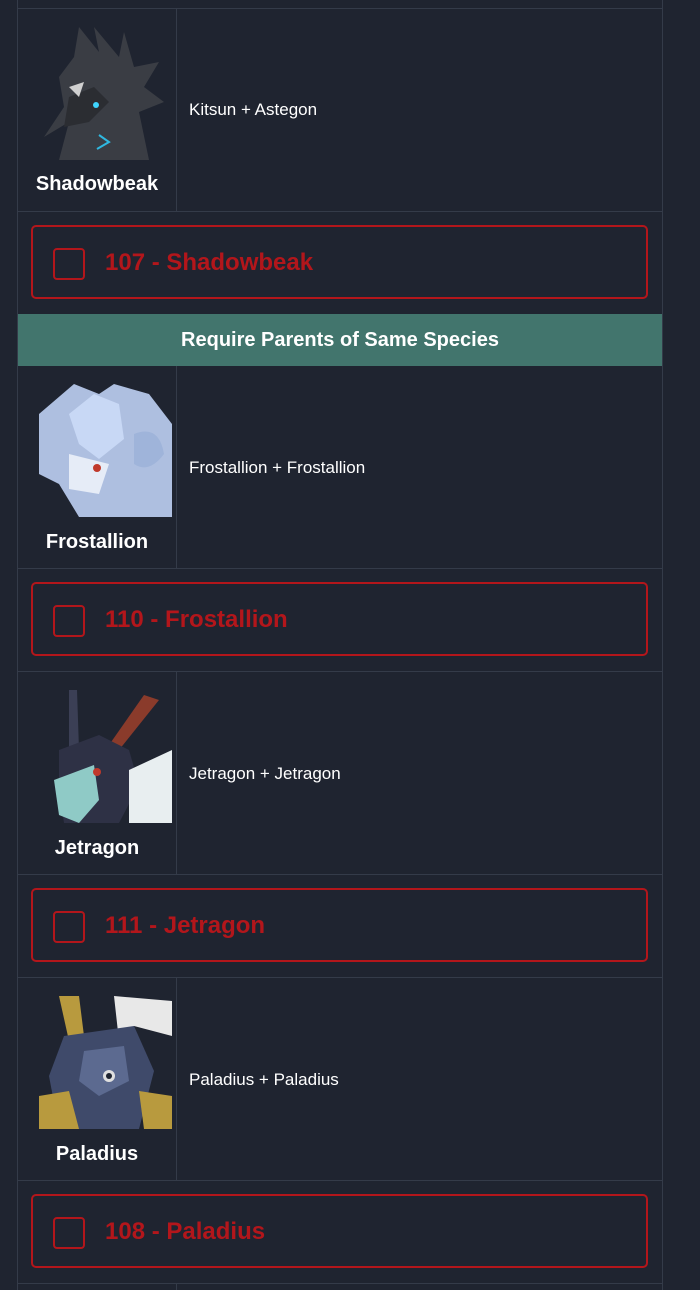  What do you see at coordinates (105, 1062) in the screenshot?
I see `paladius-portrait-icon` at bounding box center [105, 1062].